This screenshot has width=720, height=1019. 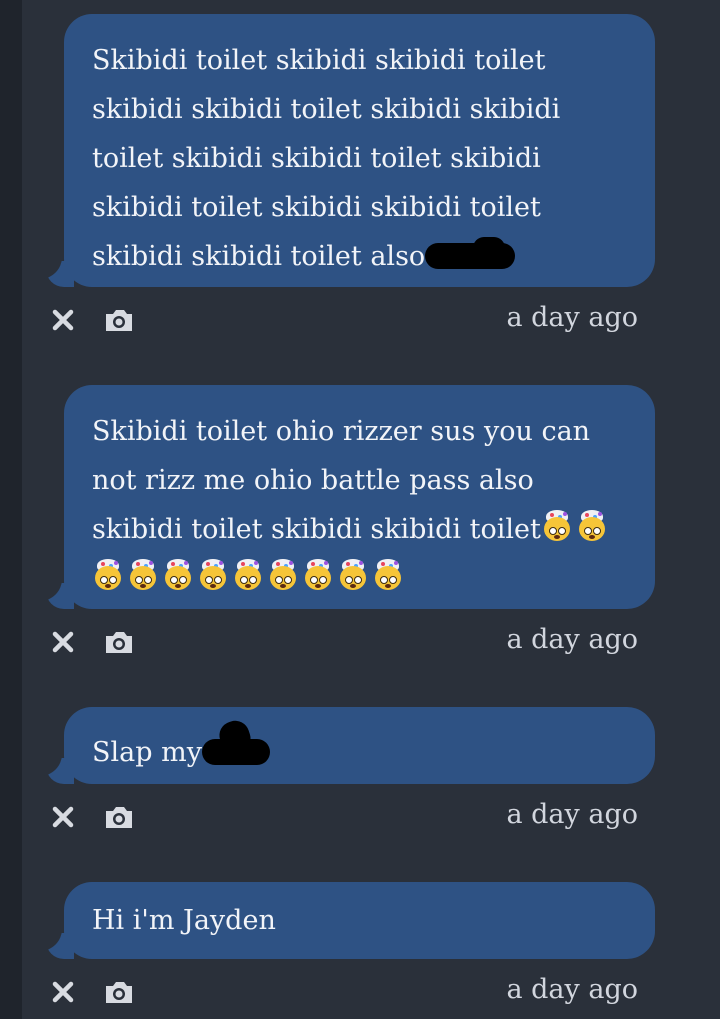 I want to click on message-bubble: Slap my, so click(x=359, y=745).